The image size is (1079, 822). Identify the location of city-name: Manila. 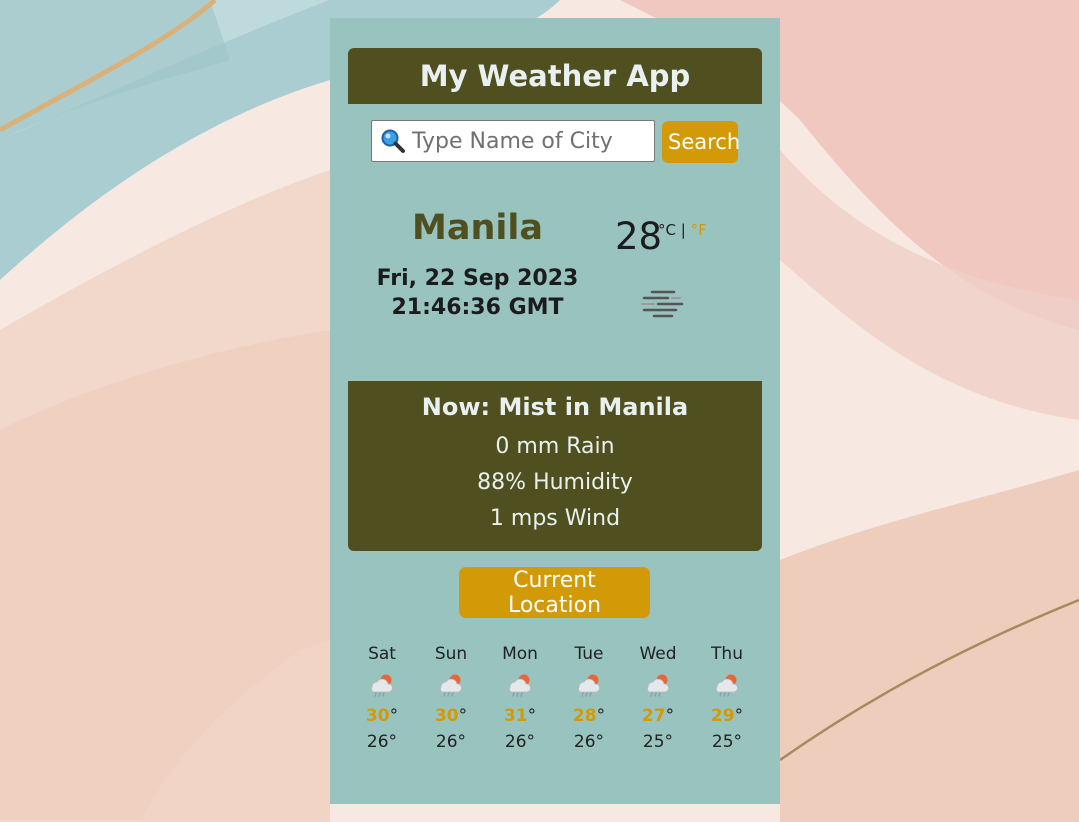
(477, 228).